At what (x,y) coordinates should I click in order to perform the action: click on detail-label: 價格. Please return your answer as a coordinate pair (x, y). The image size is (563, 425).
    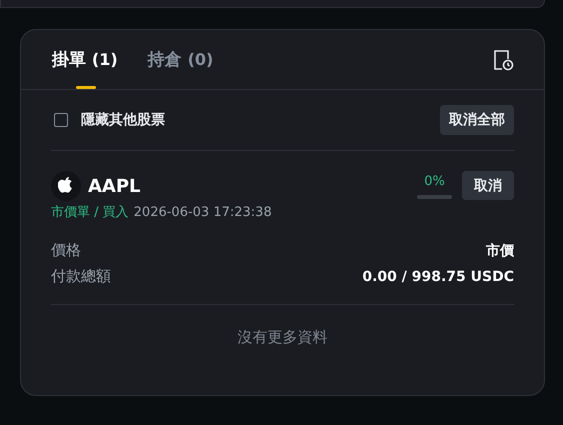
    Looking at the image, I should click on (66, 250).